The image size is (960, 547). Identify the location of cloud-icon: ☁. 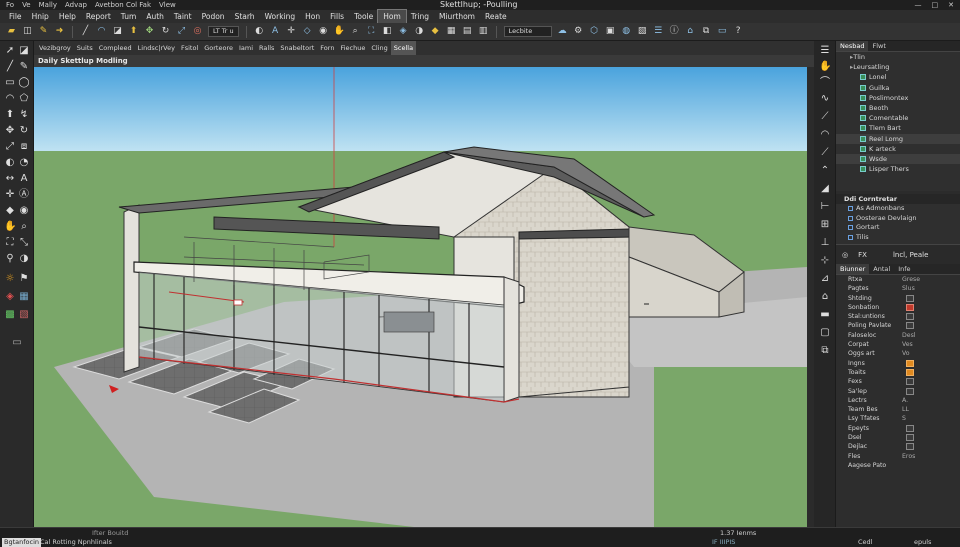
(562, 31).